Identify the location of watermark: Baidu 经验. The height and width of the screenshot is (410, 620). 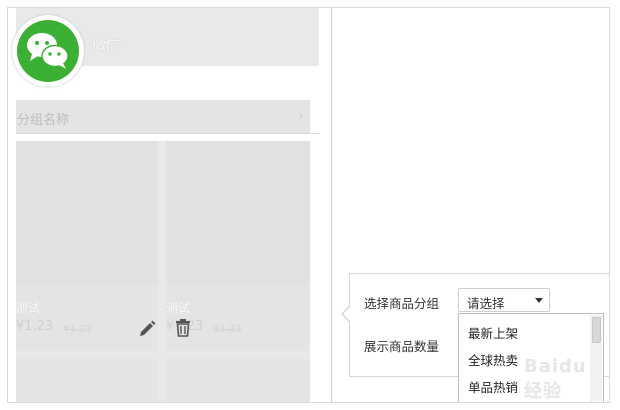
(555, 379).